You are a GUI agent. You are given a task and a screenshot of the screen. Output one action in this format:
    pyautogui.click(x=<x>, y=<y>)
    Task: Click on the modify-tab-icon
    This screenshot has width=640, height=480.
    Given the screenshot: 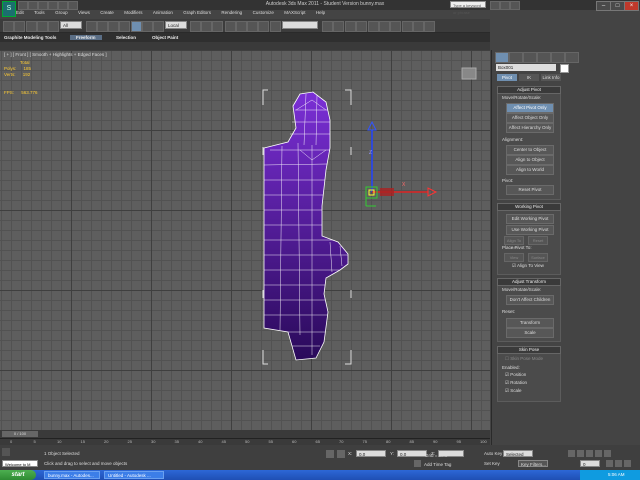 What is the action you would take?
    pyautogui.click(x=516, y=57)
    